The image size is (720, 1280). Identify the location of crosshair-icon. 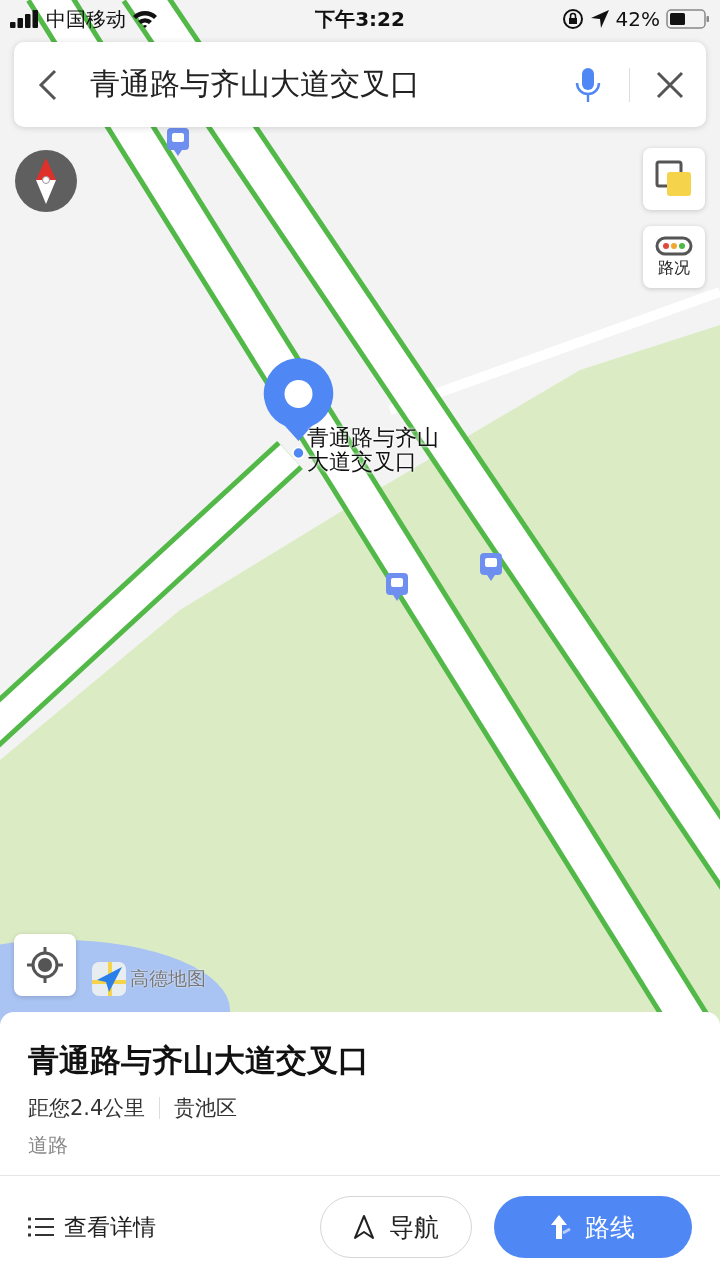
(45, 965).